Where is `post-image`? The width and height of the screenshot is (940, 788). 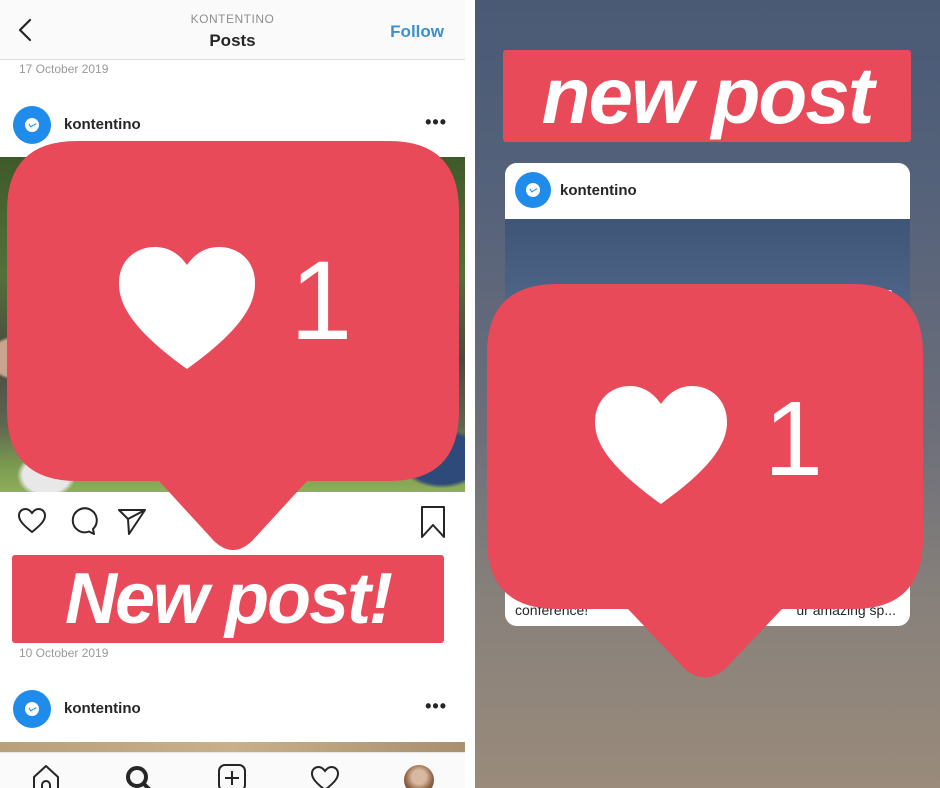 post-image is located at coordinates (232, 747).